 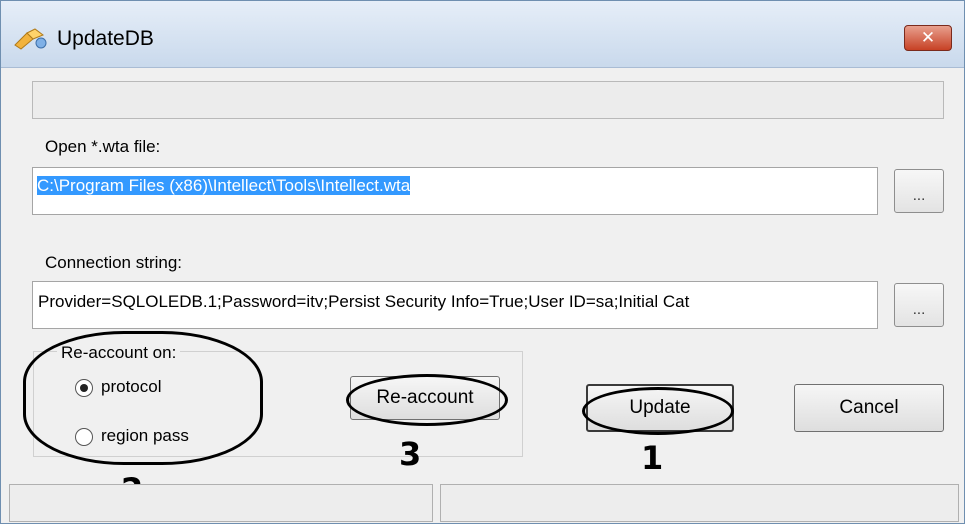 What do you see at coordinates (410, 454) in the screenshot?
I see `annotation-marker-3: 3` at bounding box center [410, 454].